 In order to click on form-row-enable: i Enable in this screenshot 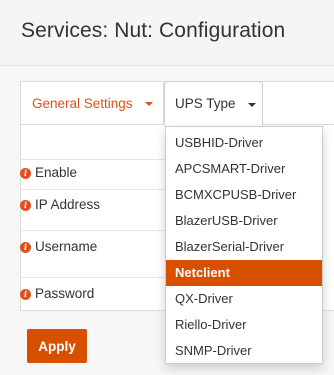, I will do `click(92, 174)`.